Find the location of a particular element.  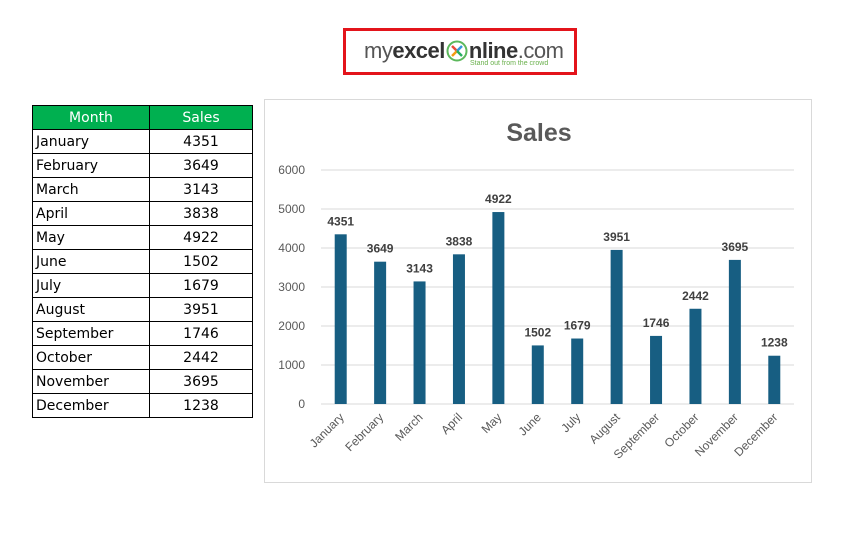

cell-month: February is located at coordinates (91, 165).